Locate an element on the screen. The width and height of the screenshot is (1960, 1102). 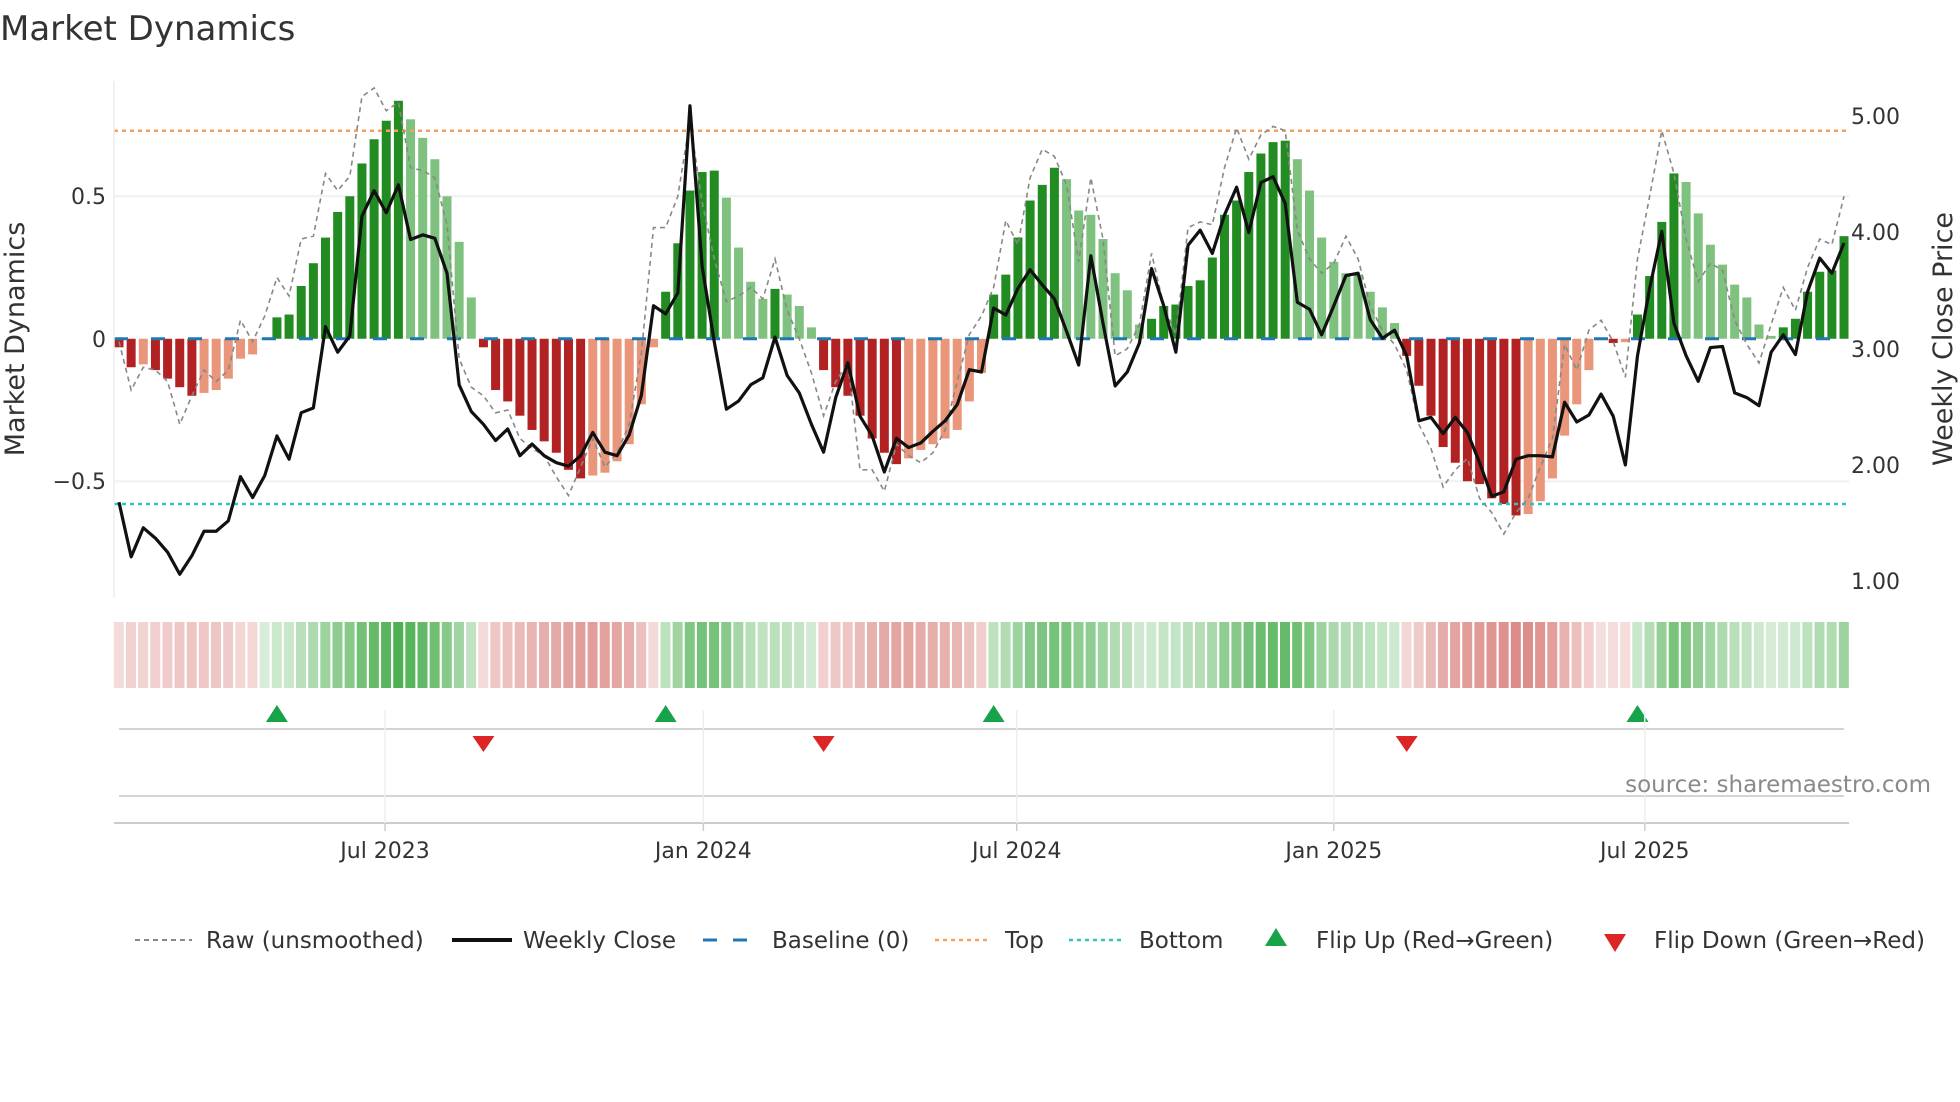
y2-tick-label: 5.00 is located at coordinates (1875, 117).